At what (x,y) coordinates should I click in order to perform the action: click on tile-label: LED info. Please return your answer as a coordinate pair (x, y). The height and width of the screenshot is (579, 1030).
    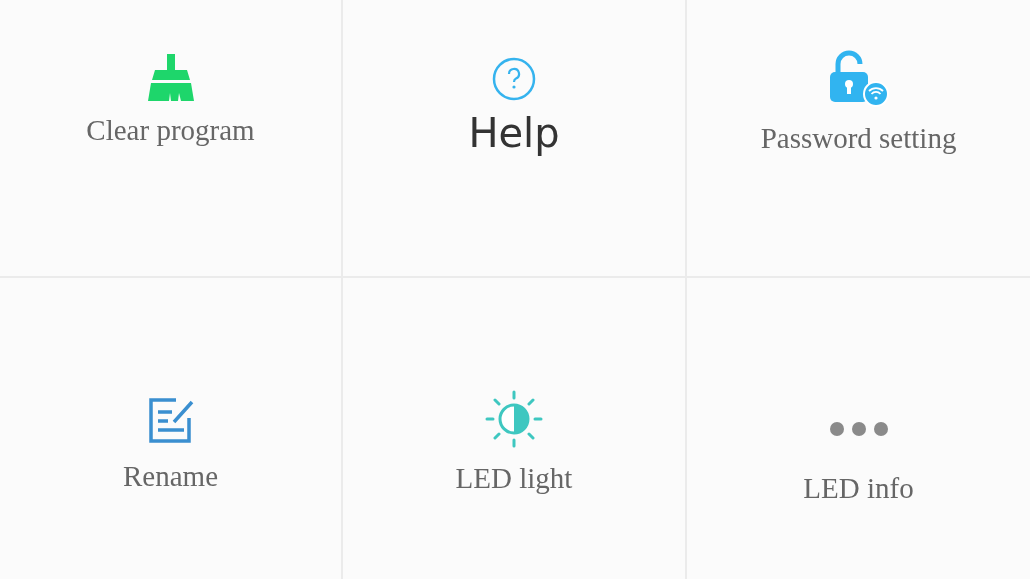
    Looking at the image, I should click on (858, 488).